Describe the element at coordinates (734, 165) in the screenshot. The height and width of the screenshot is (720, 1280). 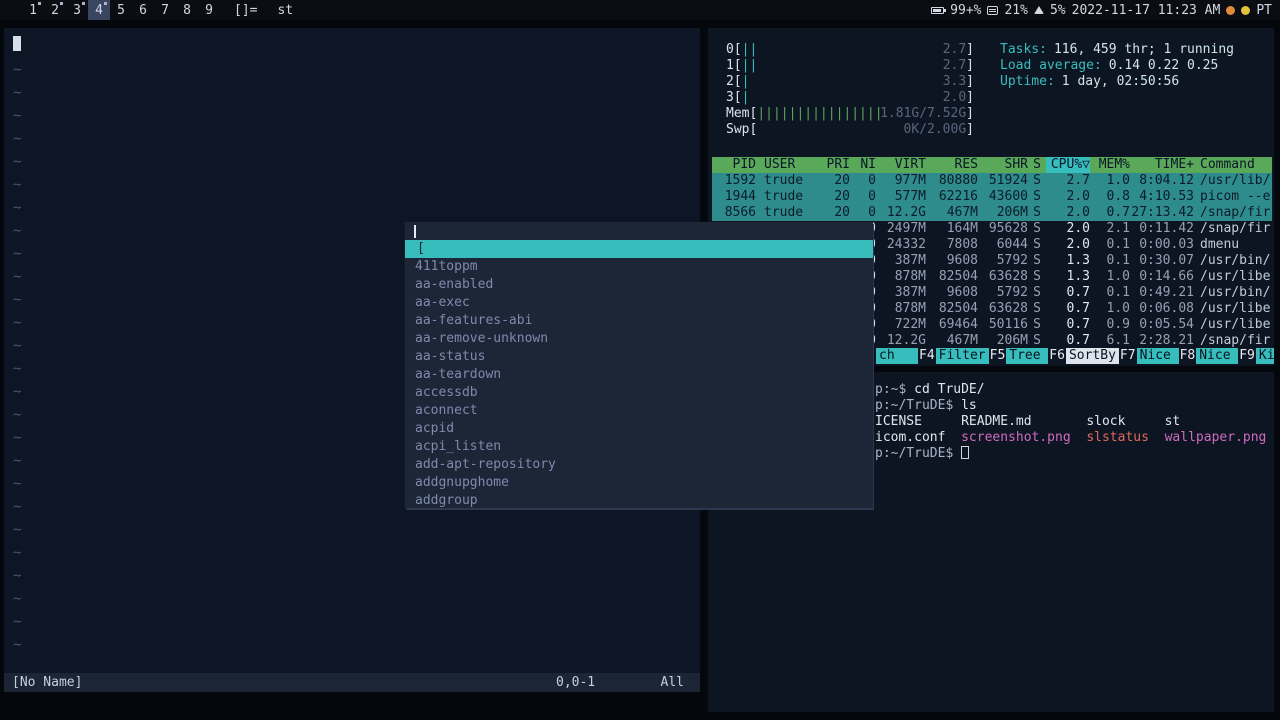
I see `column-header-pid: PID` at that location.